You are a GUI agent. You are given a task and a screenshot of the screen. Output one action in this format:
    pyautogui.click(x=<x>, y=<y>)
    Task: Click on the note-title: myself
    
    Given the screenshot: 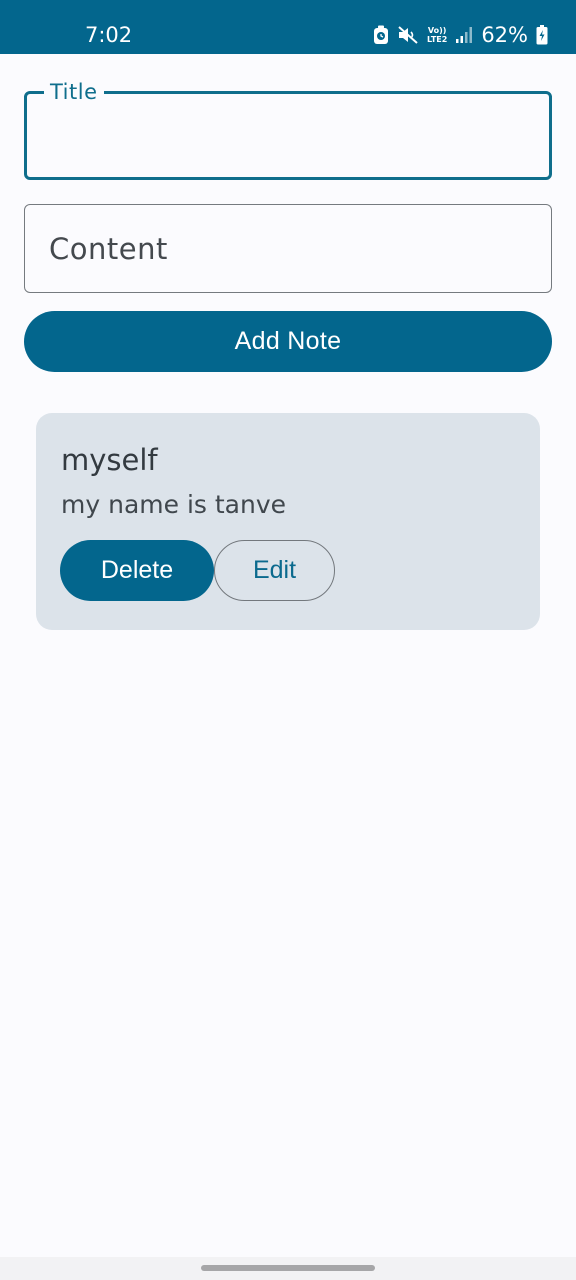 What is the action you would take?
    pyautogui.click(x=109, y=460)
    